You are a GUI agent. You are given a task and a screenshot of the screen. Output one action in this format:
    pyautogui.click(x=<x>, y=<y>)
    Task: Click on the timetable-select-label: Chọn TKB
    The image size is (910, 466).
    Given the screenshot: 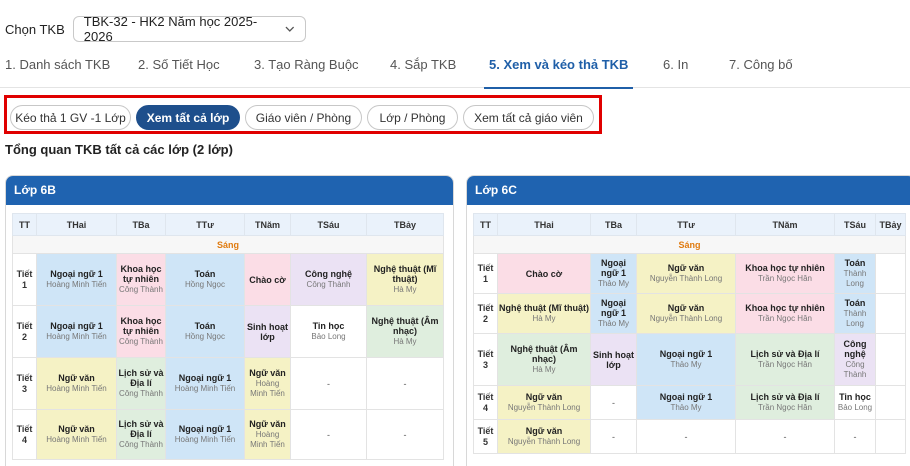 What is the action you would take?
    pyautogui.click(x=35, y=29)
    